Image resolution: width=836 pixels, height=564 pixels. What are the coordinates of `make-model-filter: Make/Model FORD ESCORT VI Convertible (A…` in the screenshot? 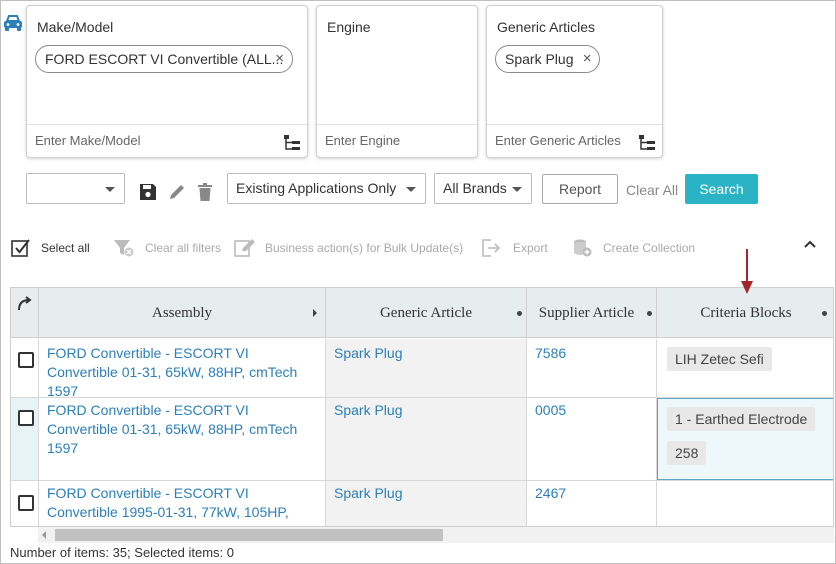 It's located at (167, 81).